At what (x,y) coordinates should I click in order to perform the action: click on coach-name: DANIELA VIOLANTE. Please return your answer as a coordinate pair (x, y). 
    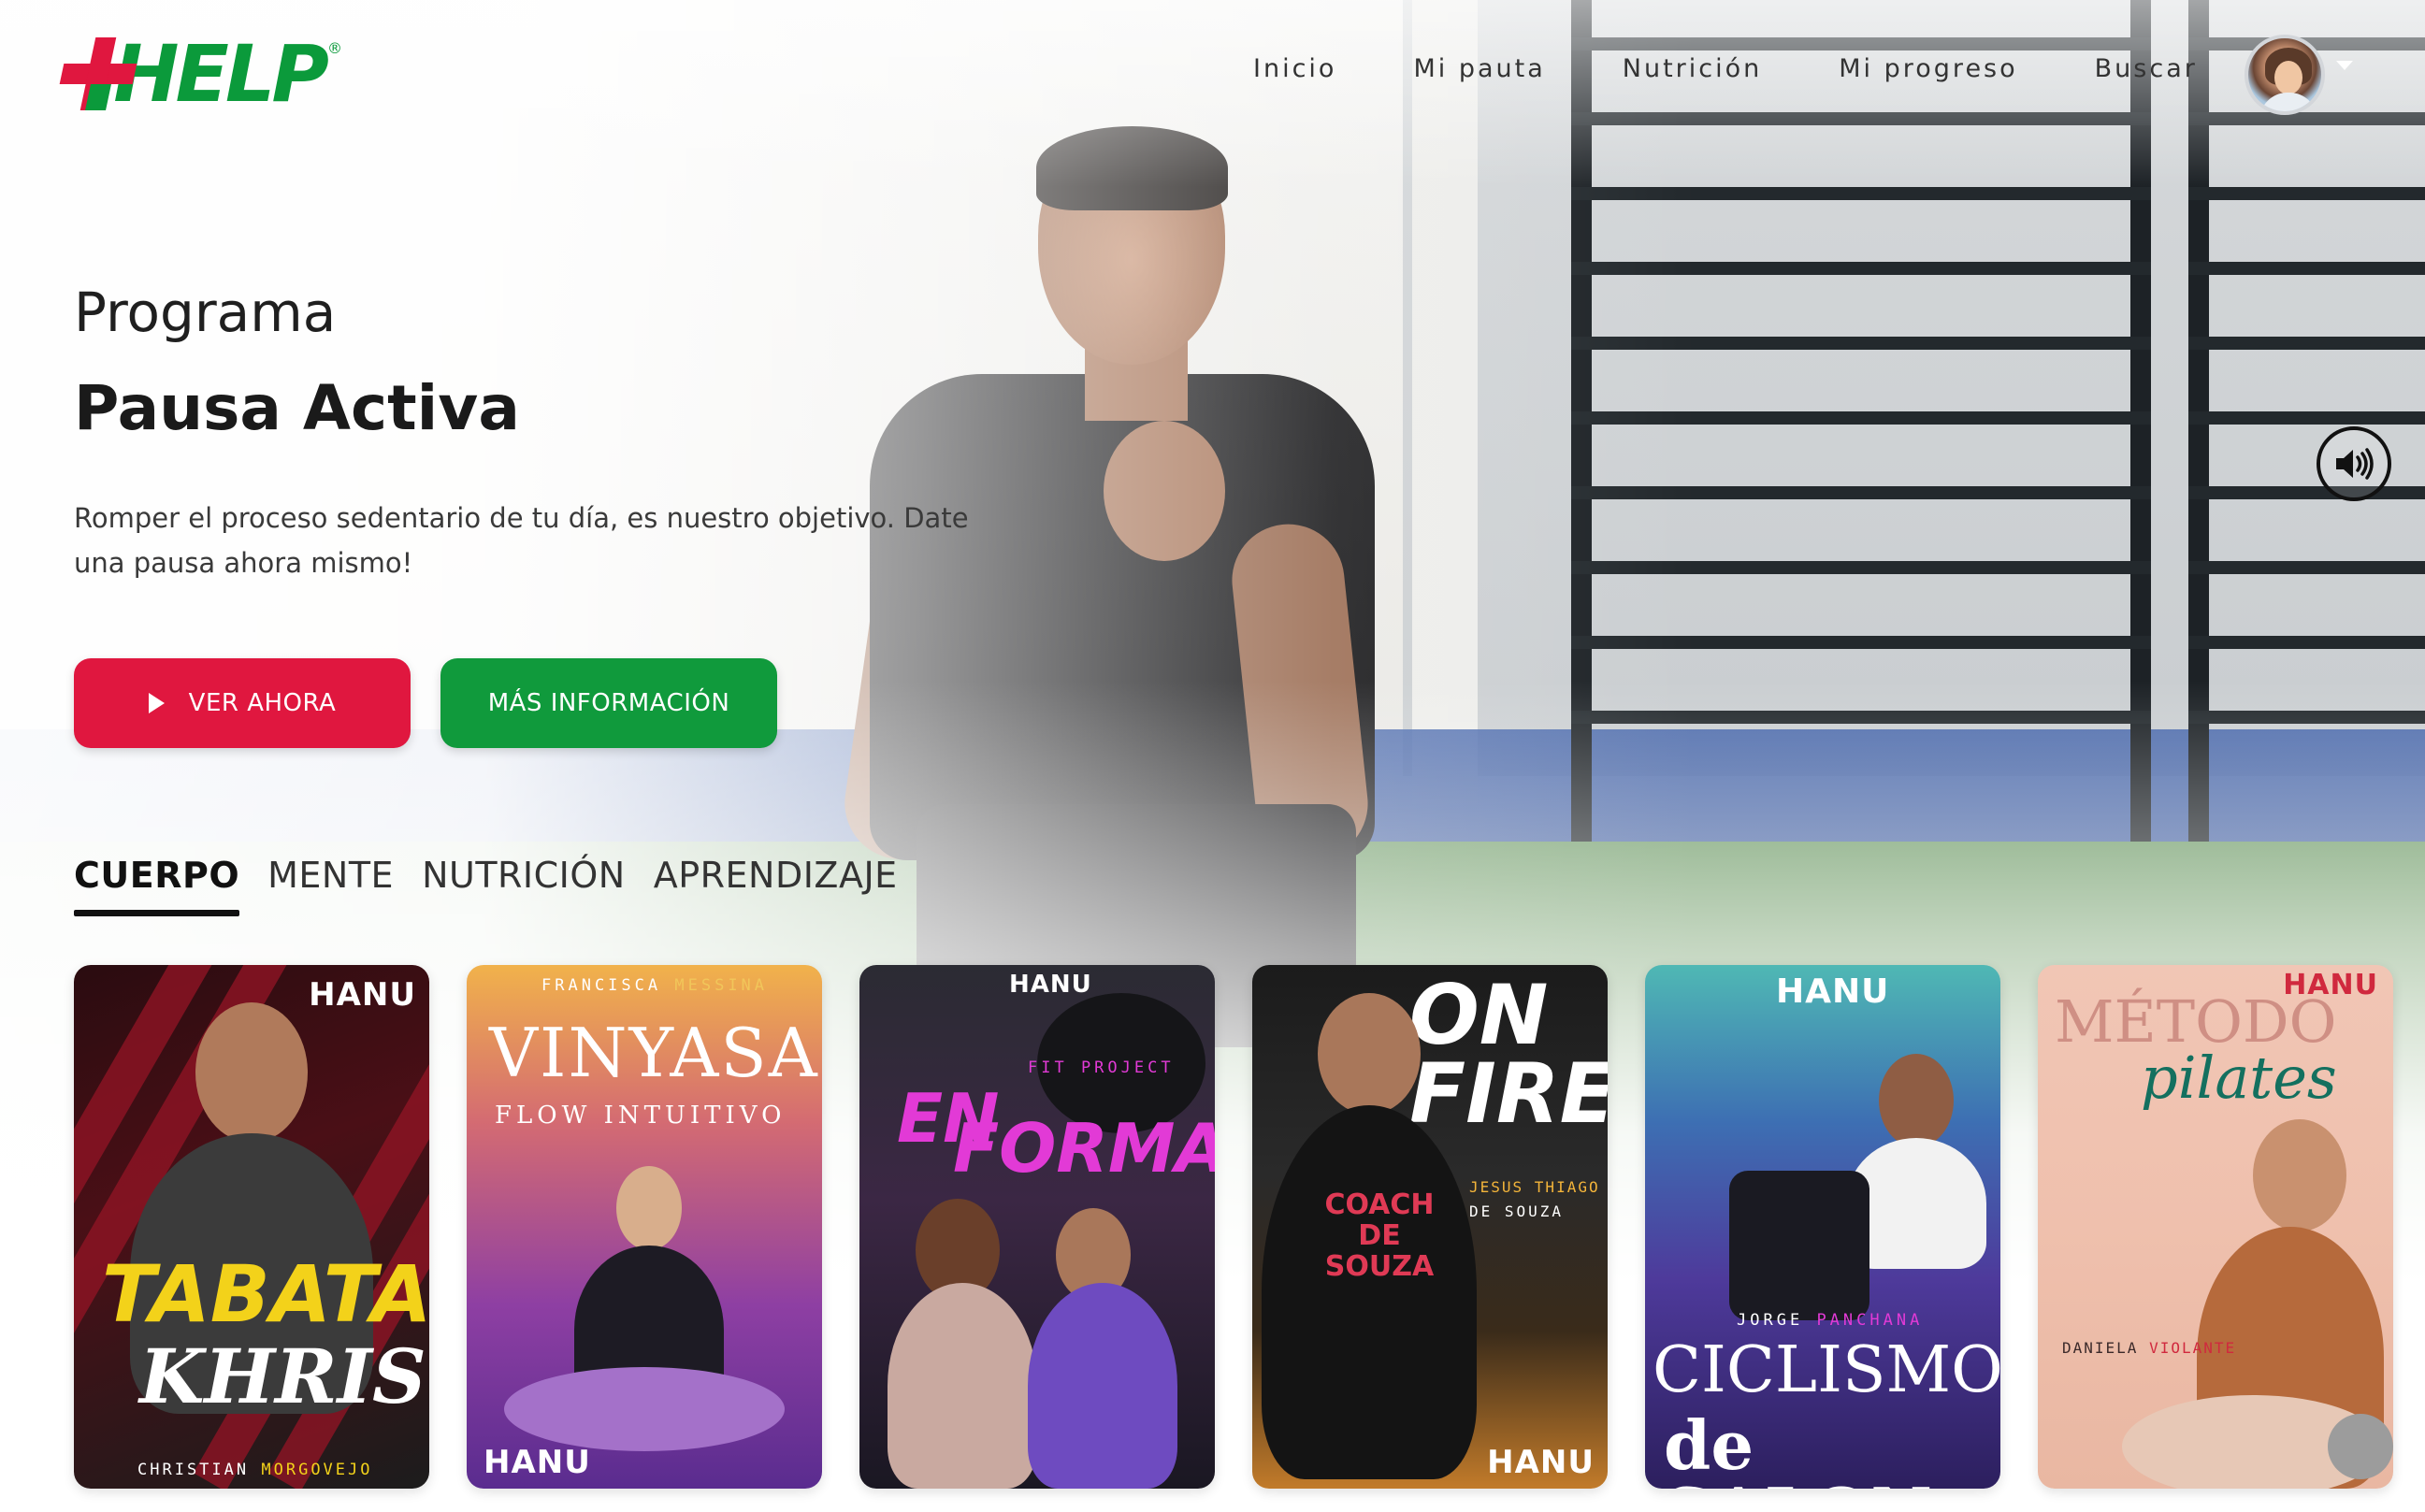
    Looking at the image, I should click on (2149, 1348).